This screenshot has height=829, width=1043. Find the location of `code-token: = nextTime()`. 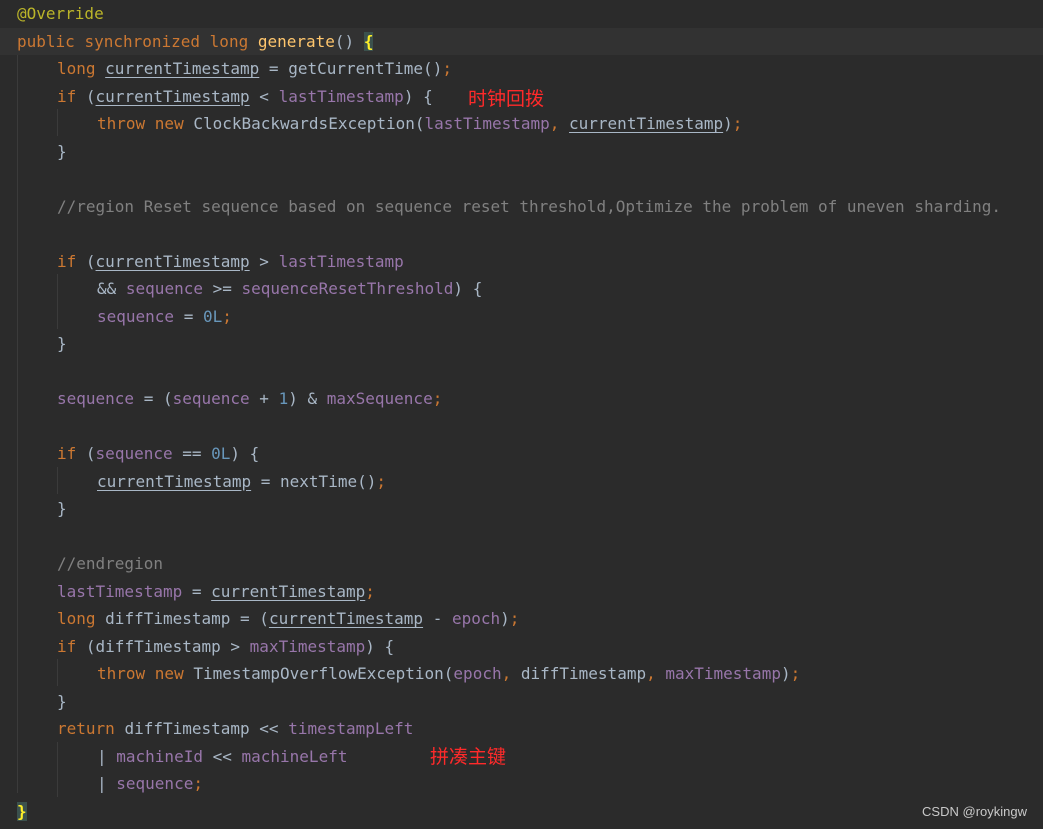

code-token: = nextTime() is located at coordinates (314, 481).